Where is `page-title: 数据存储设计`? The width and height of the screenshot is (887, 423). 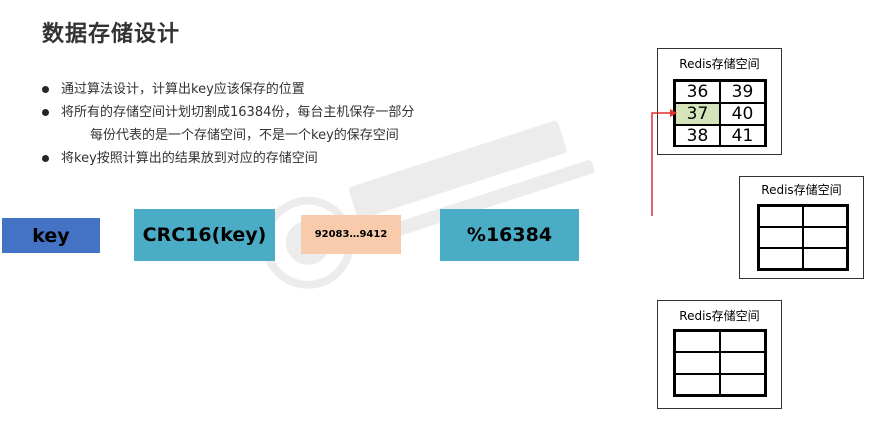
page-title: 数据存储设计 is located at coordinates (111, 34).